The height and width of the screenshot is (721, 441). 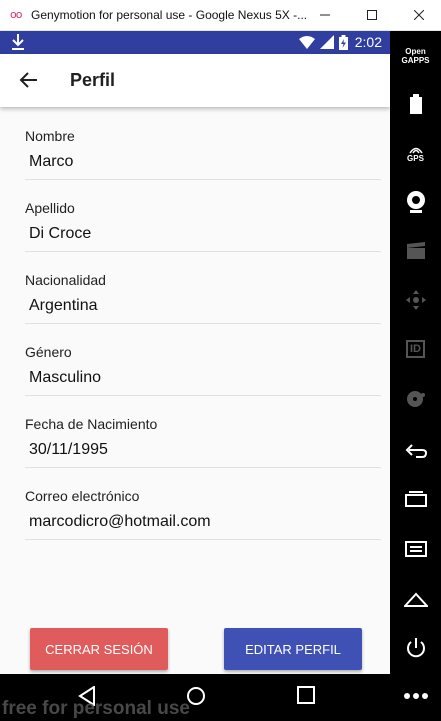 I want to click on field-label: Apellido, so click(x=50, y=208).